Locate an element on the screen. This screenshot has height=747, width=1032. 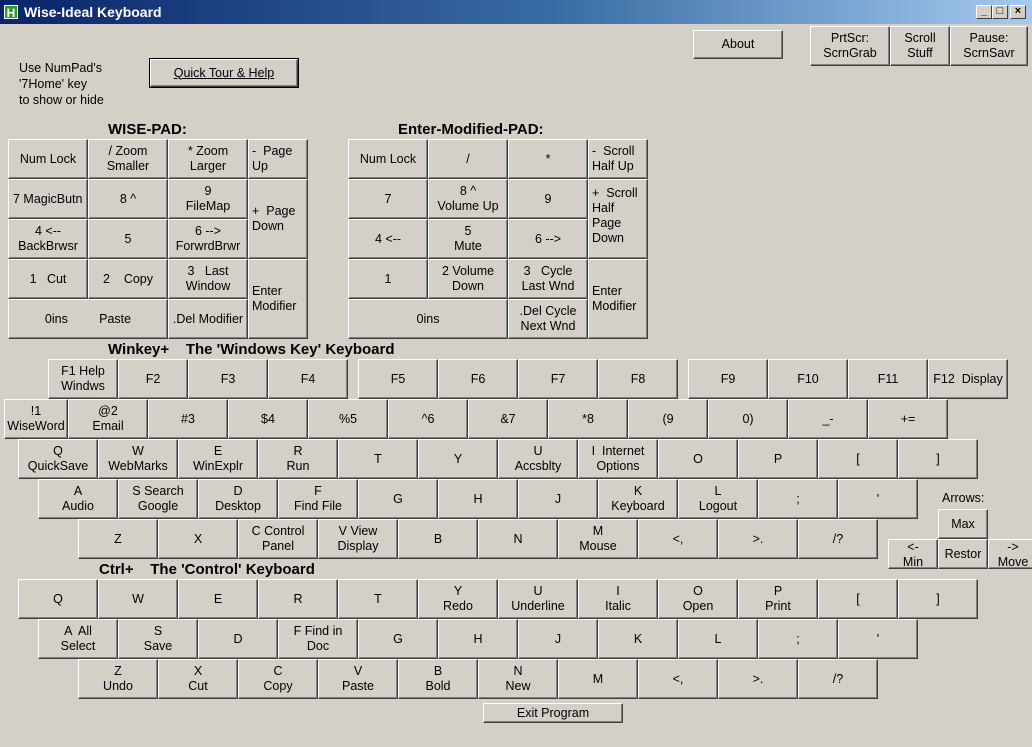
arrow-min-key: <- Min is located at coordinates (913, 554).